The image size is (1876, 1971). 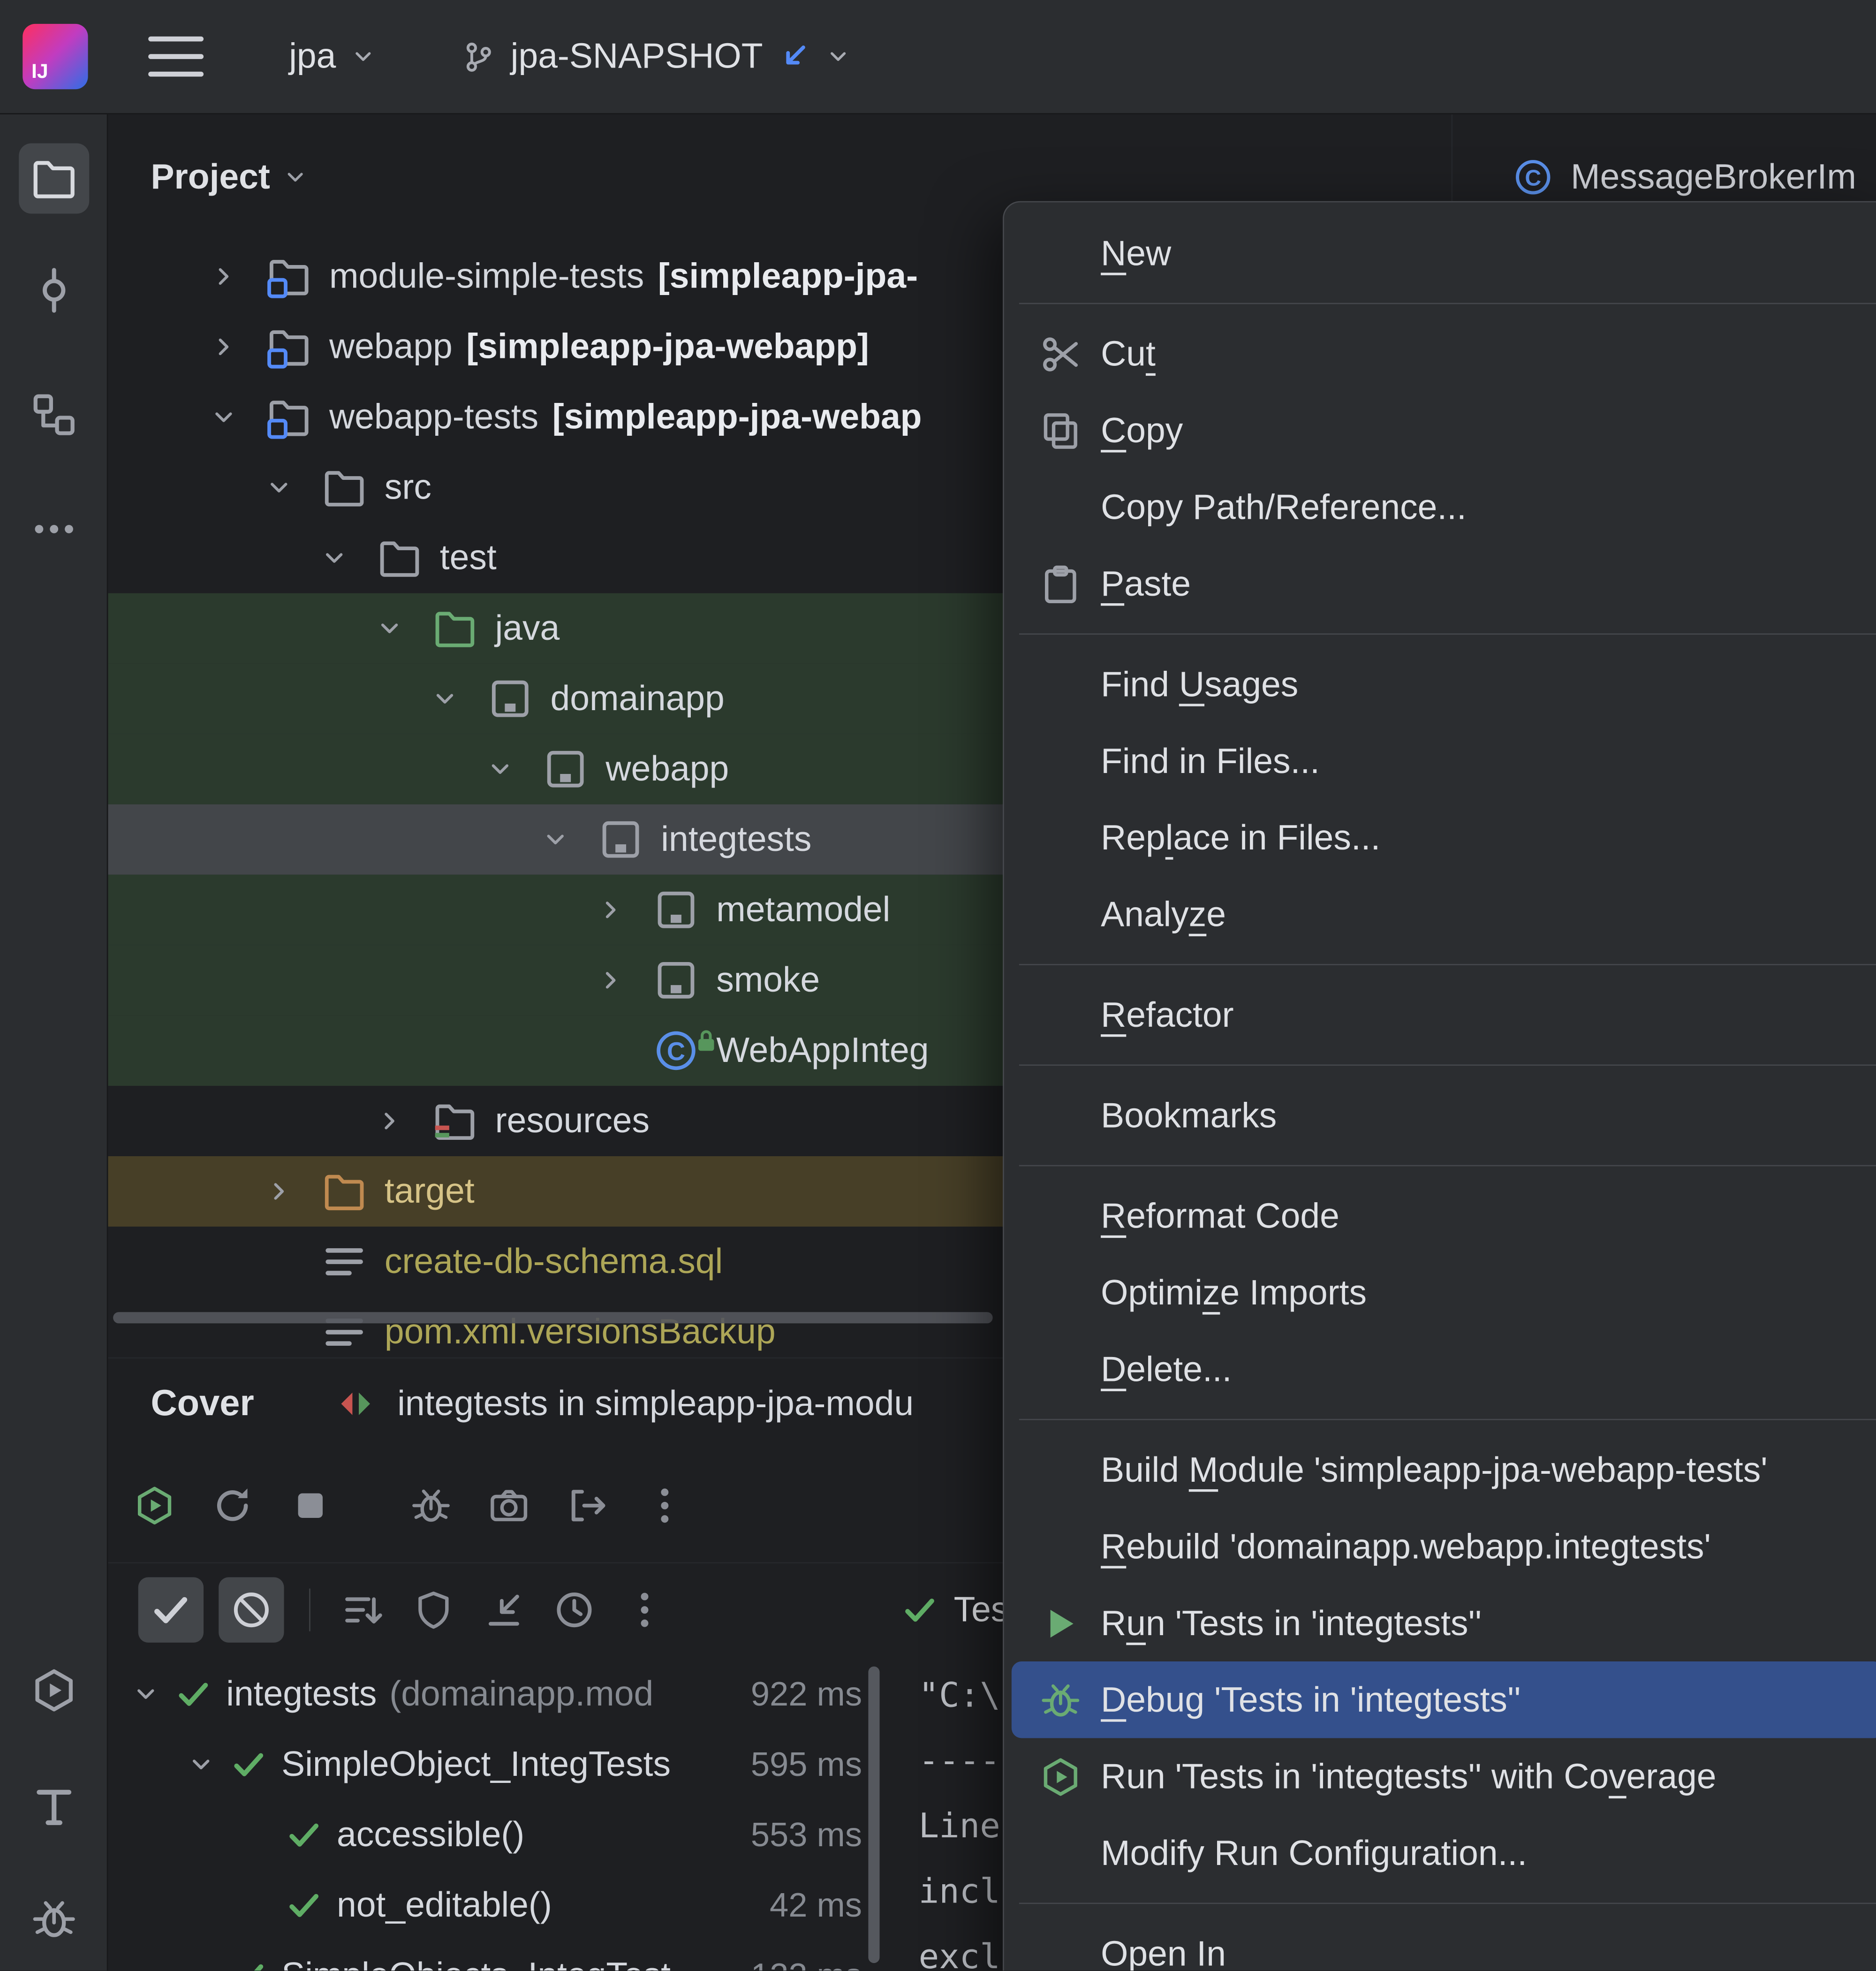 I want to click on menu-item-label: Find Usages, so click(x=1200, y=684).